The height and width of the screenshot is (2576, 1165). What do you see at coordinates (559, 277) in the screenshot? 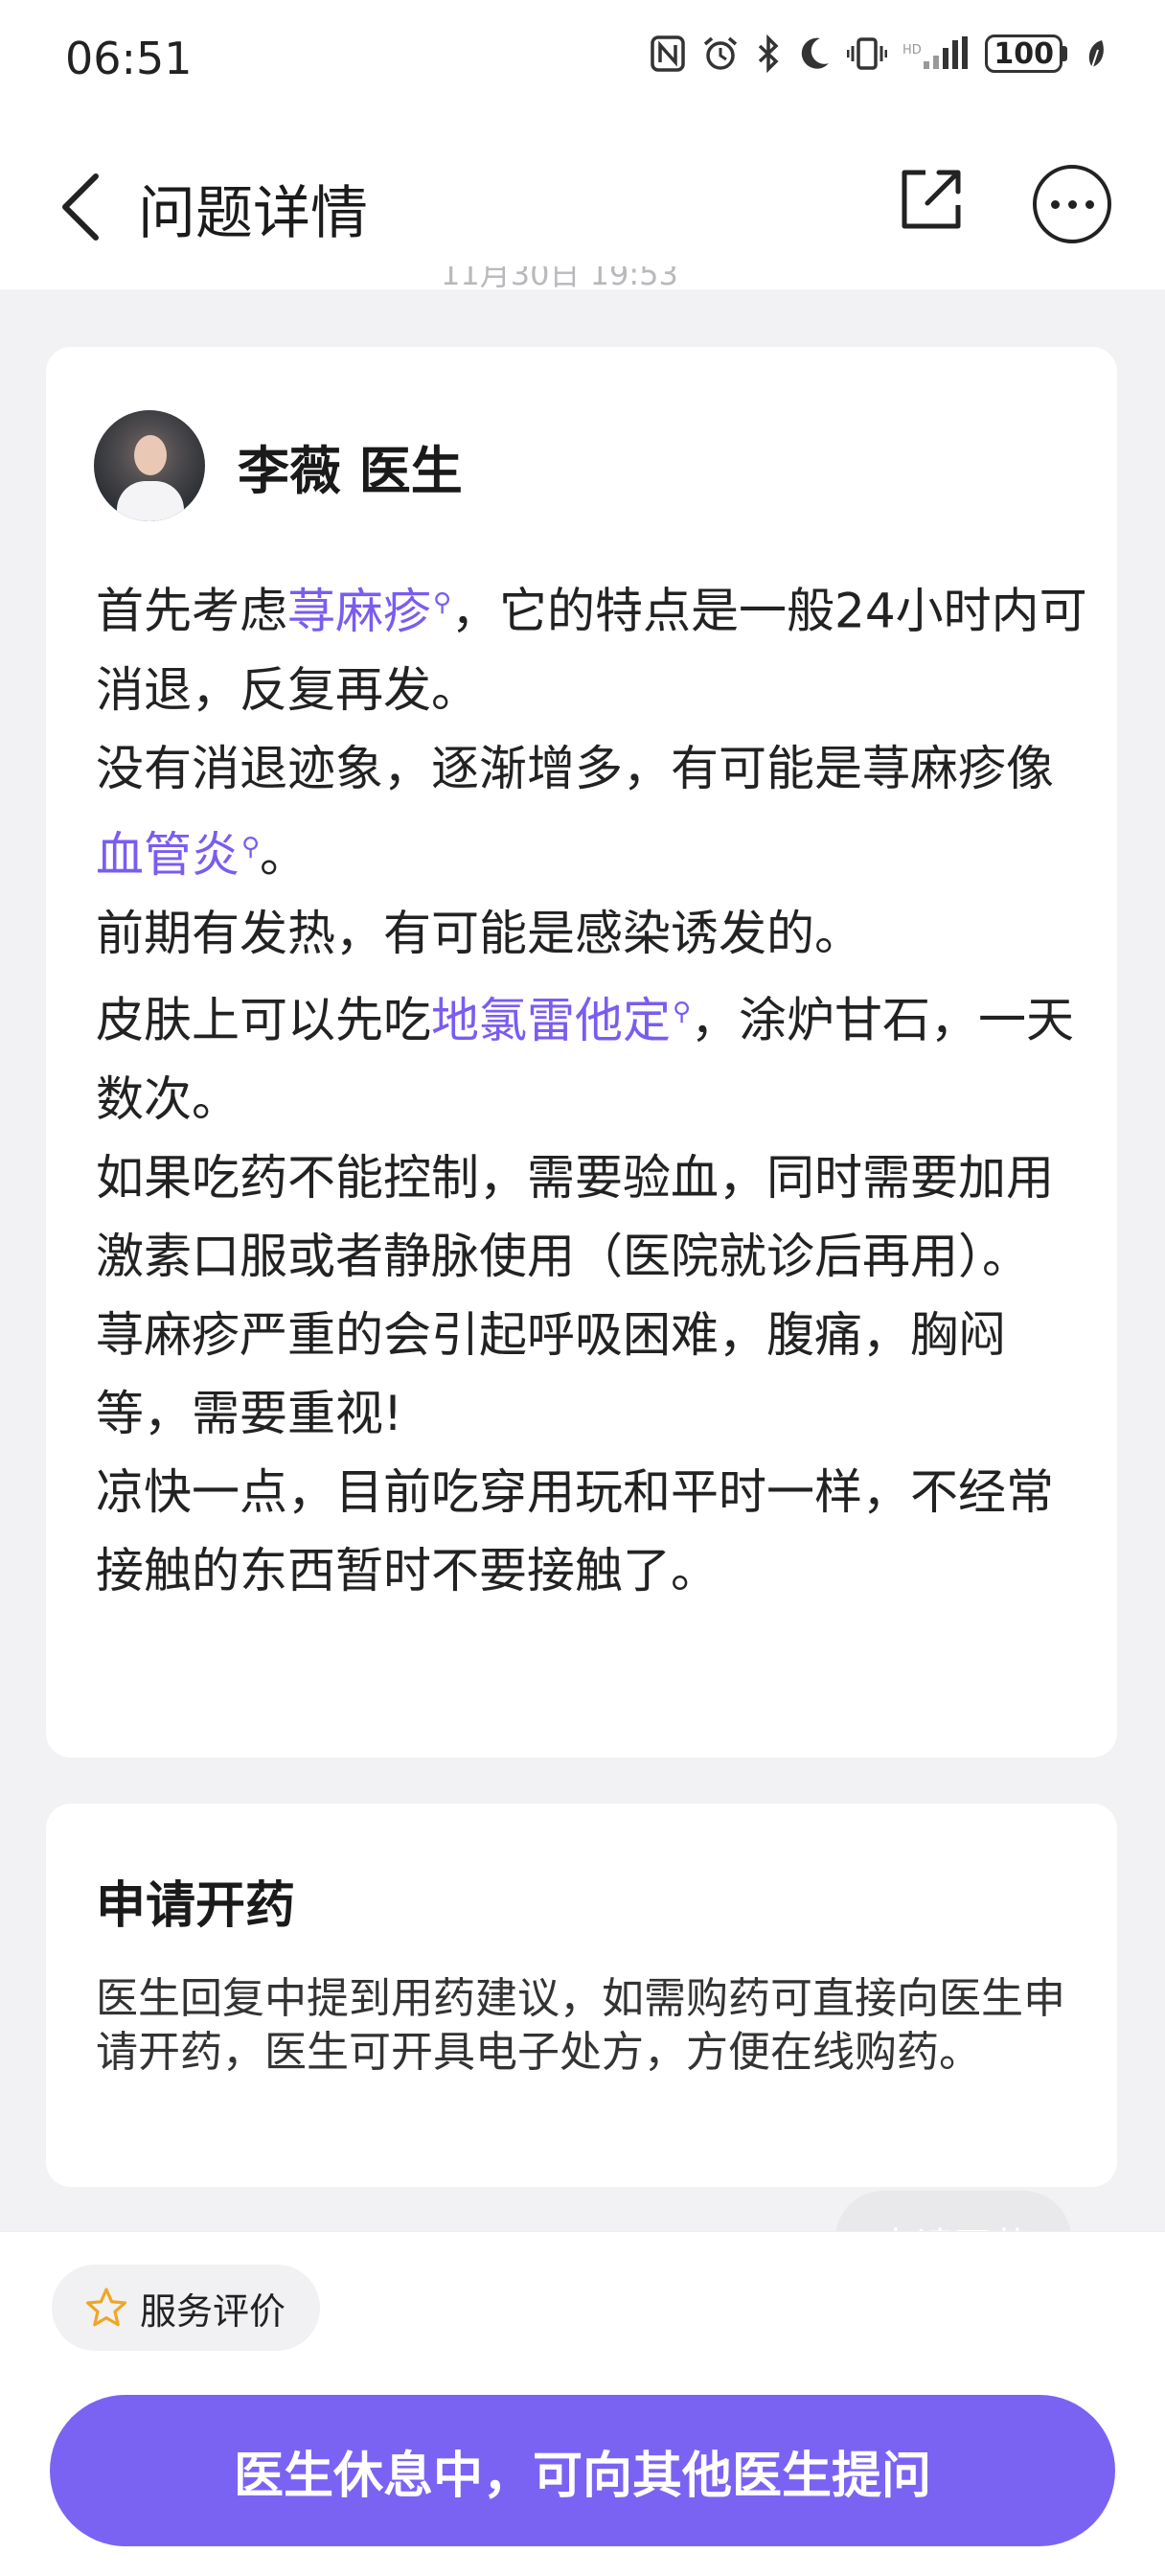
I see `faded-timestamp: 11月30日 19:53` at bounding box center [559, 277].